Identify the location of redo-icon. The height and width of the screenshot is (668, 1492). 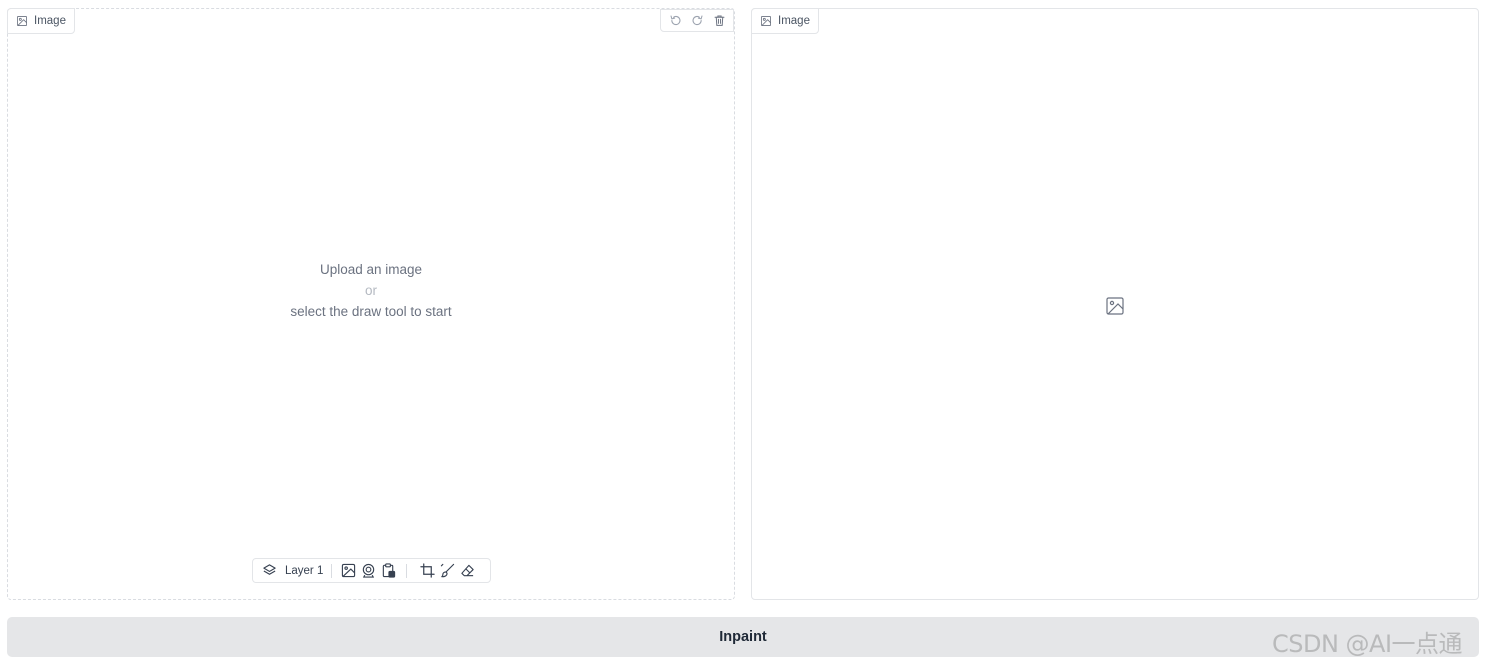
(697, 20).